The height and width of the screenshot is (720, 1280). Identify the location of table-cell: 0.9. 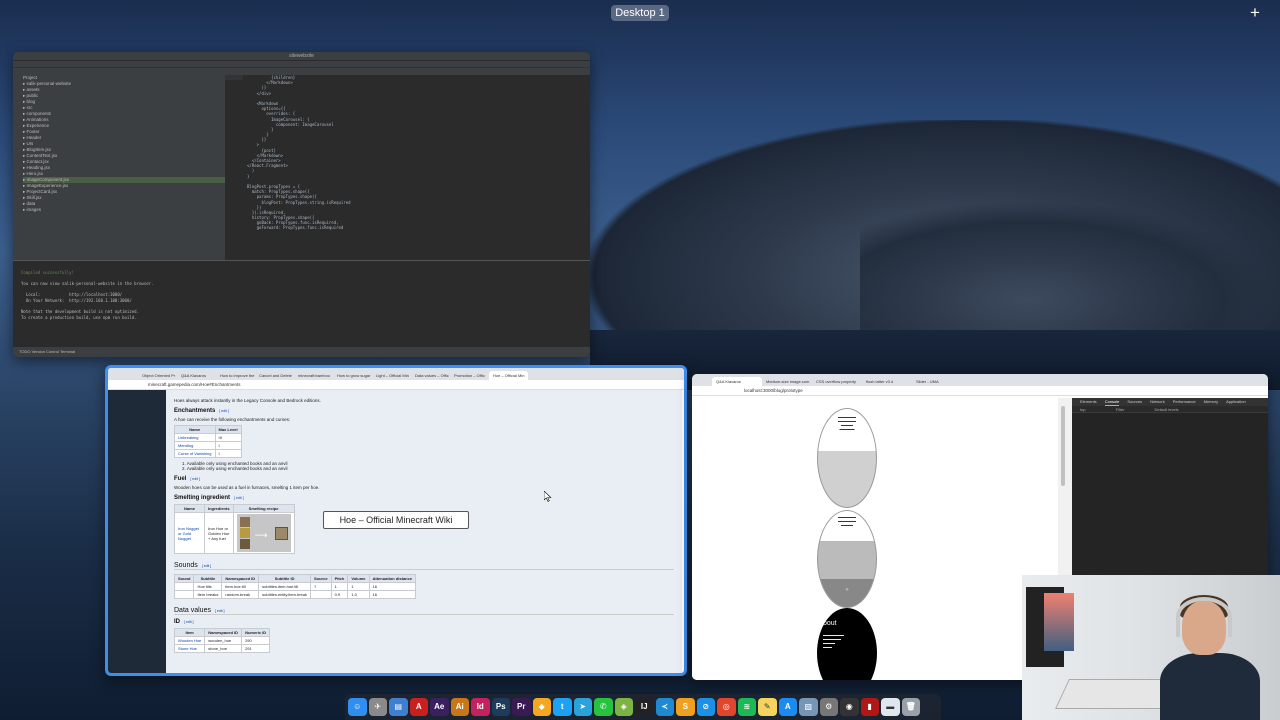
(339, 594).